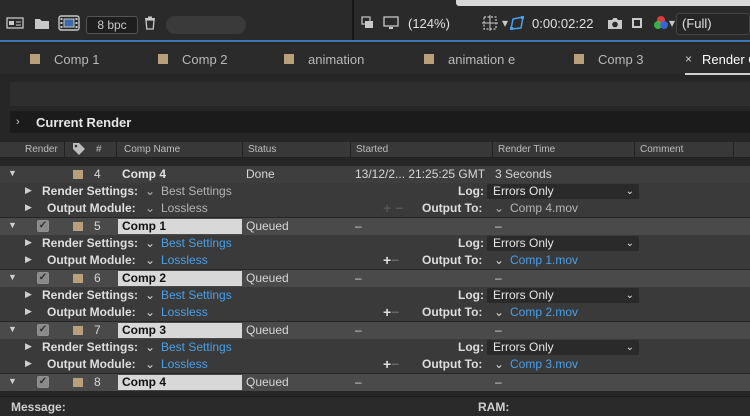  I want to click on tab-comp-2: Comp 2, so click(193, 59).